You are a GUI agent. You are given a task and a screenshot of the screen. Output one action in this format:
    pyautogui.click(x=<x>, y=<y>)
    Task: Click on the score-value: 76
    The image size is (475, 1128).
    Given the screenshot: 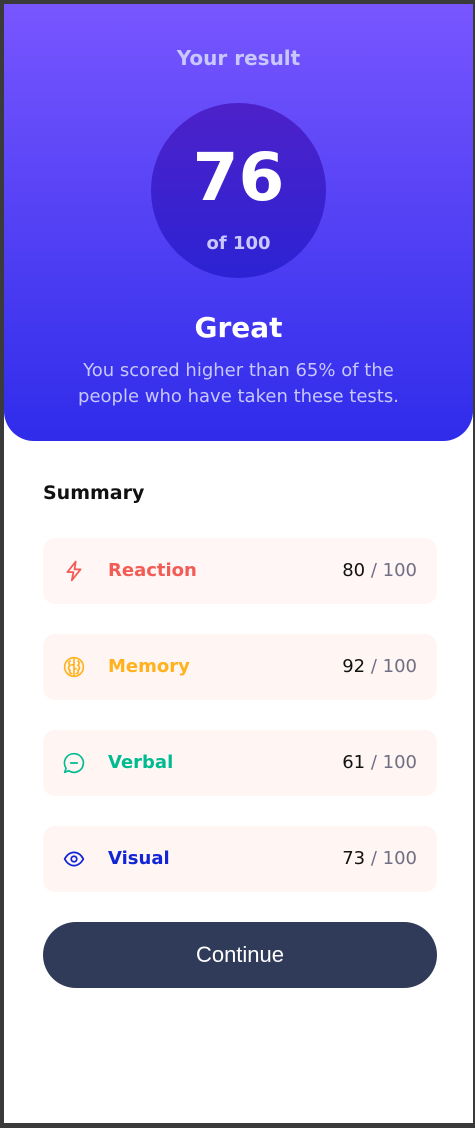 What is the action you would take?
    pyautogui.click(x=238, y=177)
    